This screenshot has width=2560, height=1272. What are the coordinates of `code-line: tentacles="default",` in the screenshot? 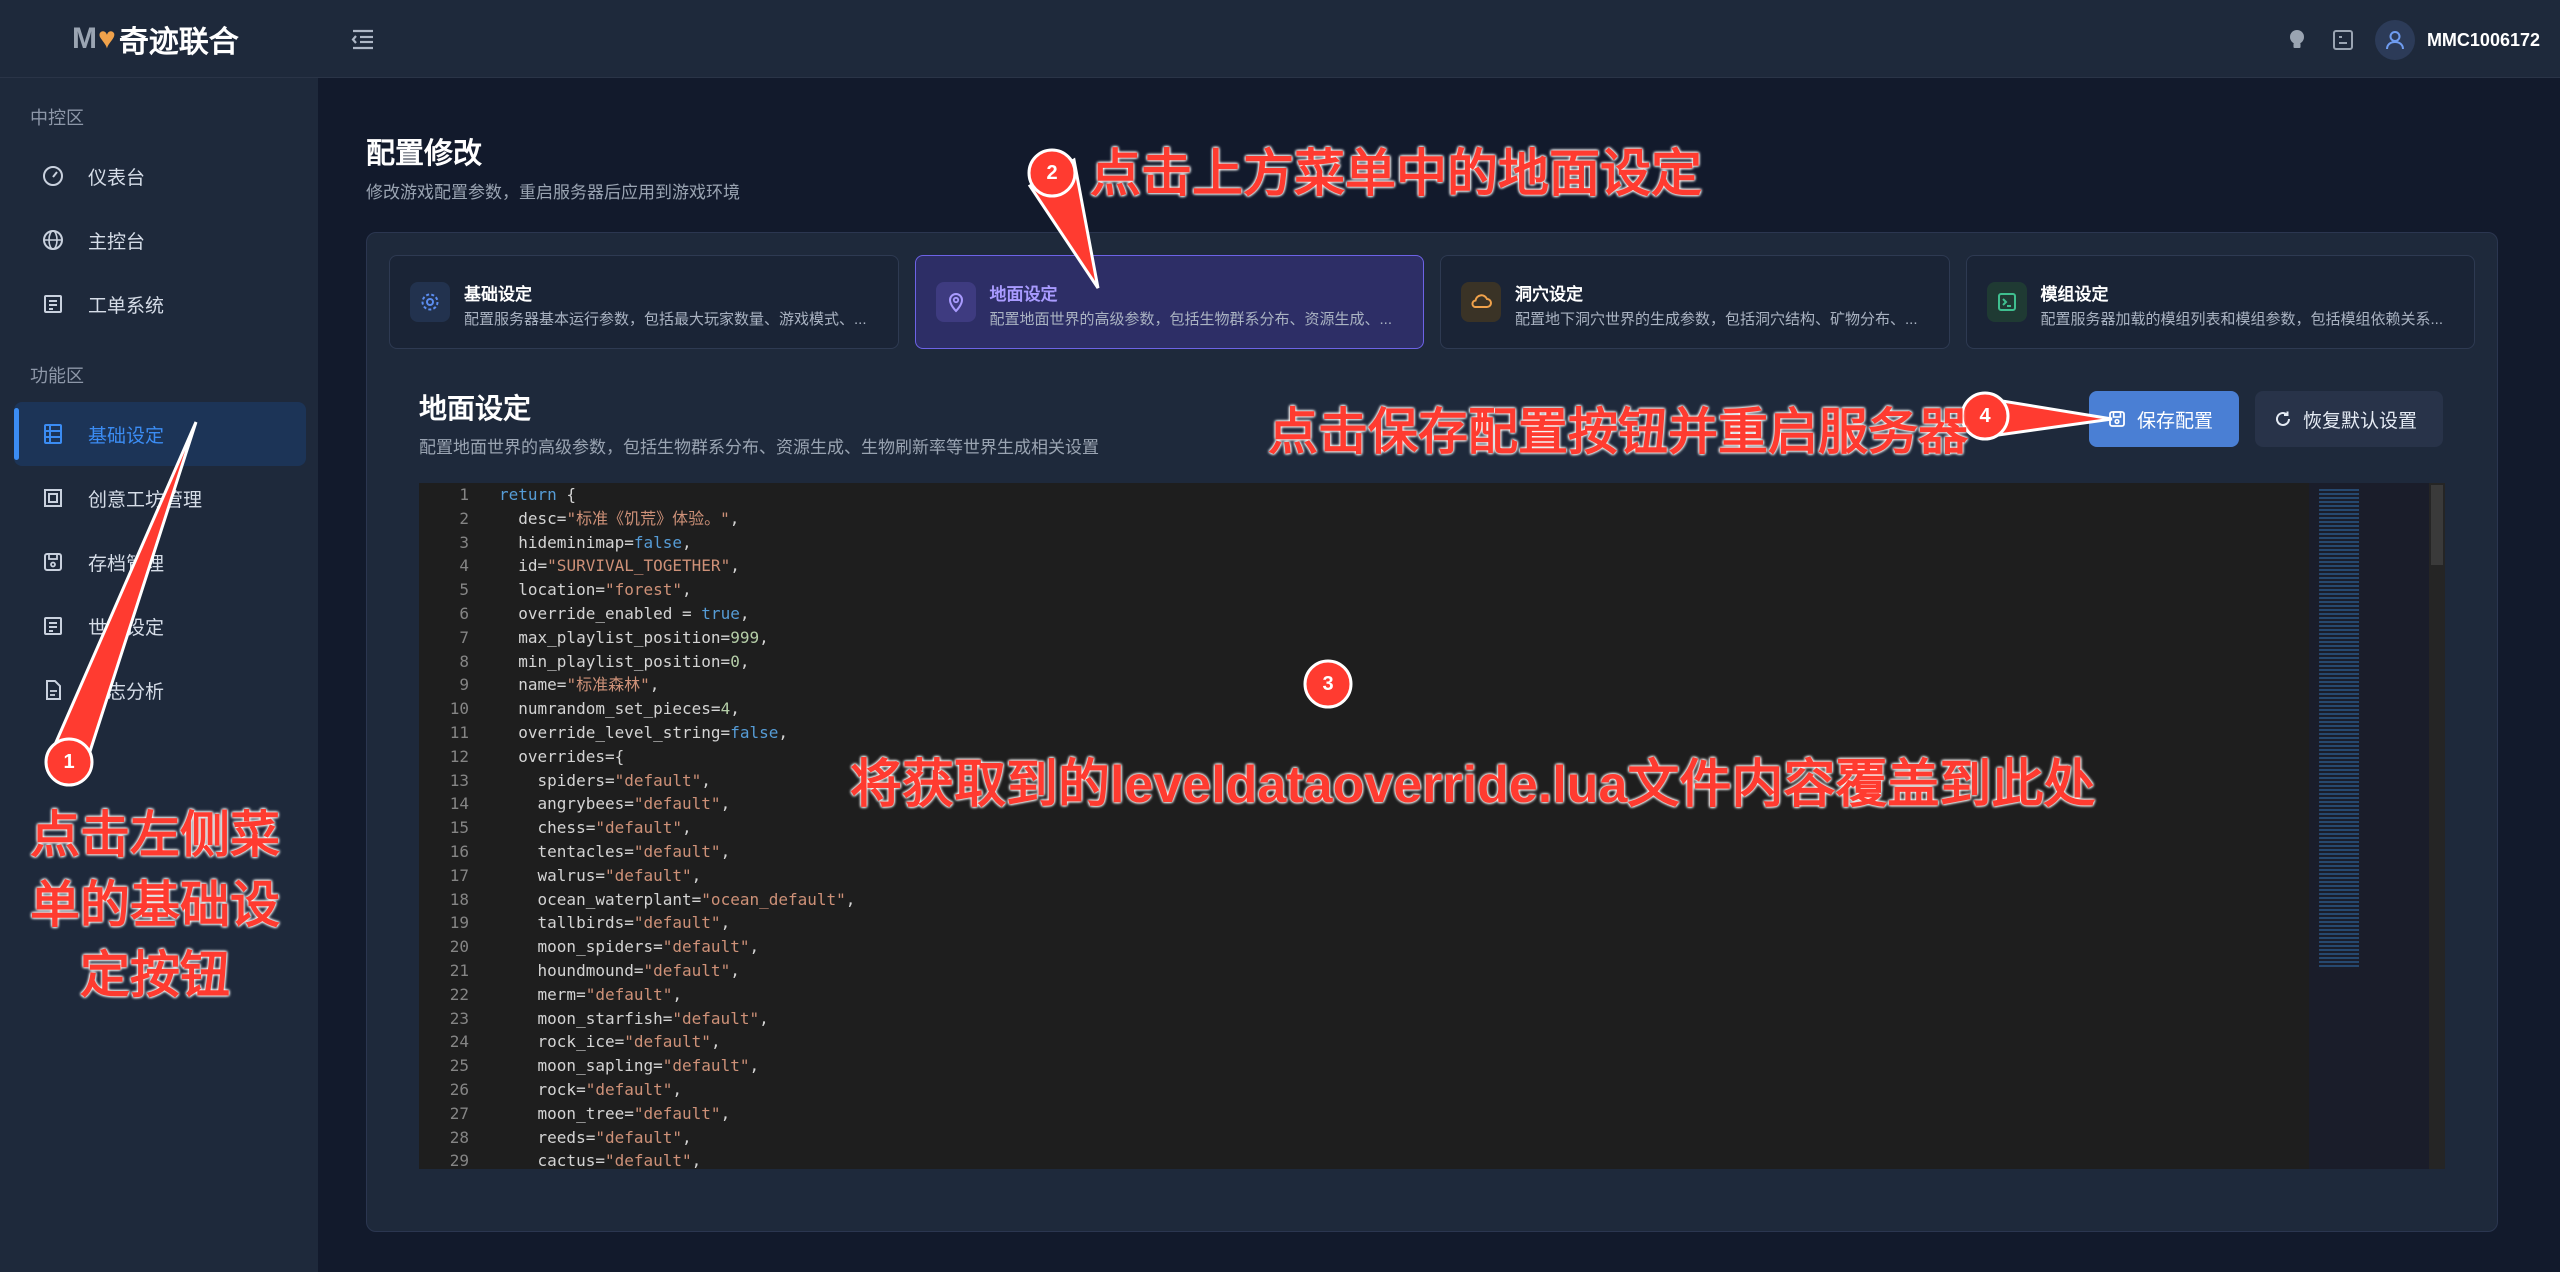 It's located at (1402, 852).